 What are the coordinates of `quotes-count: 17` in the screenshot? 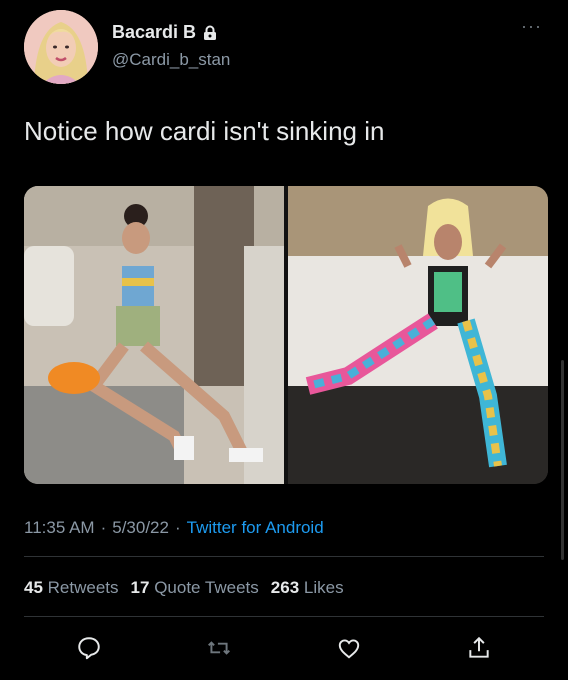 It's located at (140, 587).